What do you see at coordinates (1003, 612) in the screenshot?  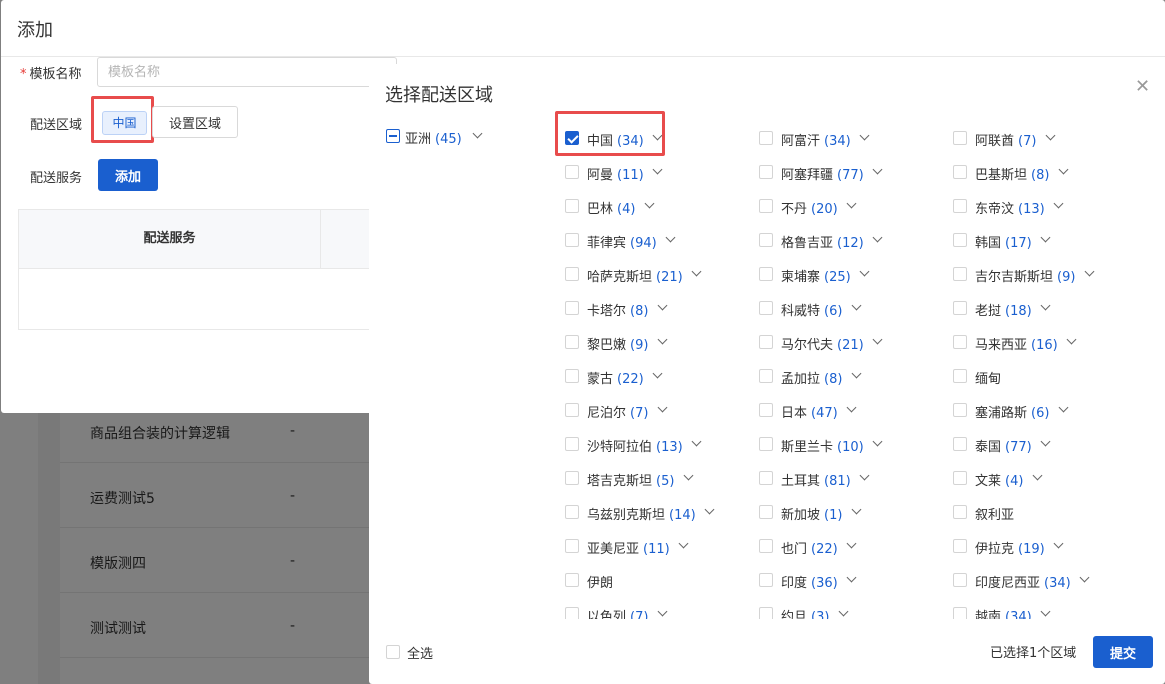 I see `country-label: 越南 (34)` at bounding box center [1003, 612].